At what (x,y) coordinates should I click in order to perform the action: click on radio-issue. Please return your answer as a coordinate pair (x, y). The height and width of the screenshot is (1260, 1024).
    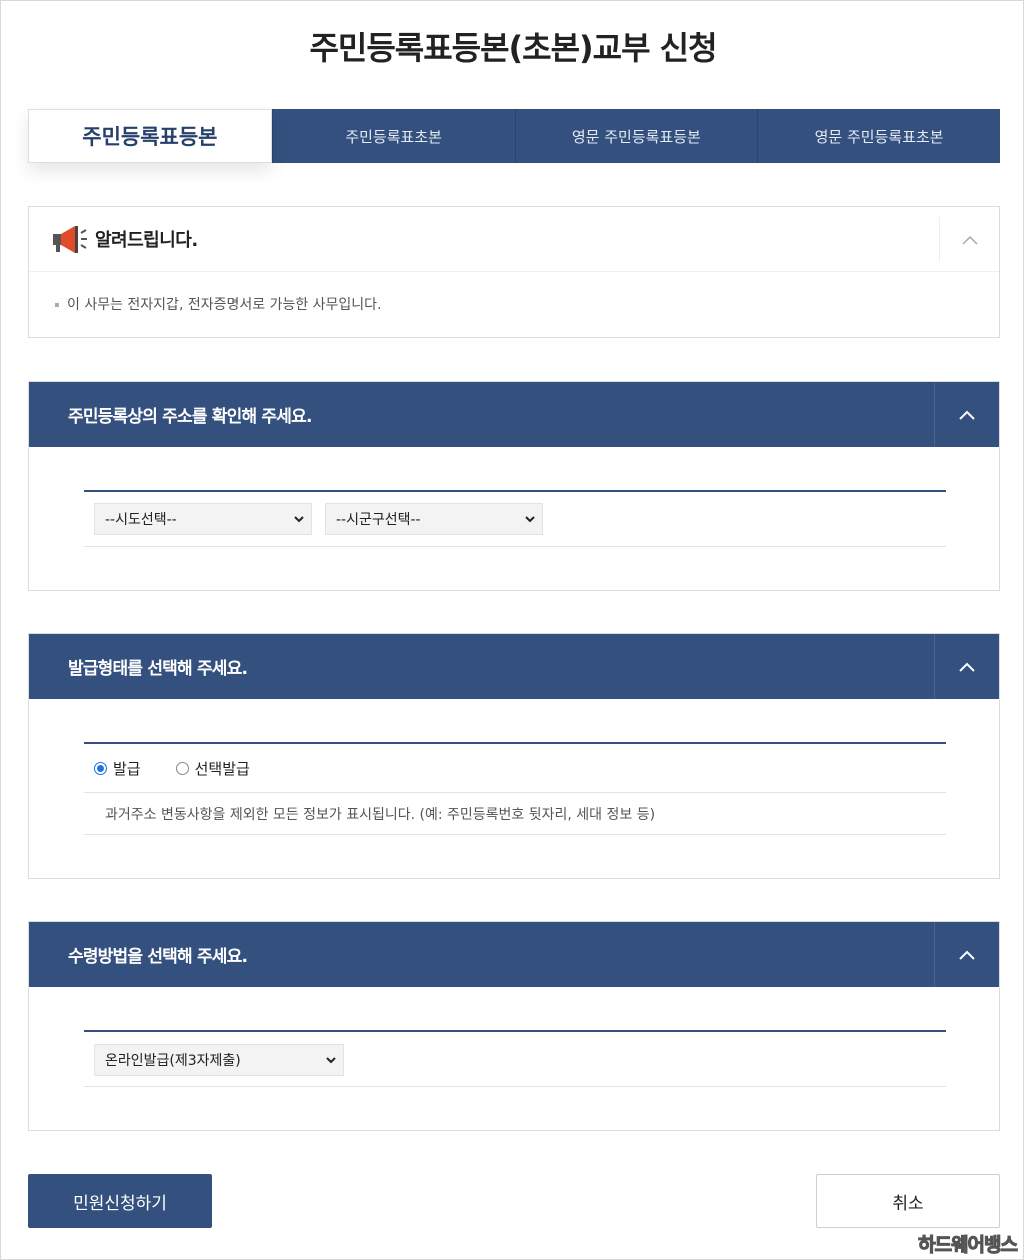
    Looking at the image, I should click on (100, 768).